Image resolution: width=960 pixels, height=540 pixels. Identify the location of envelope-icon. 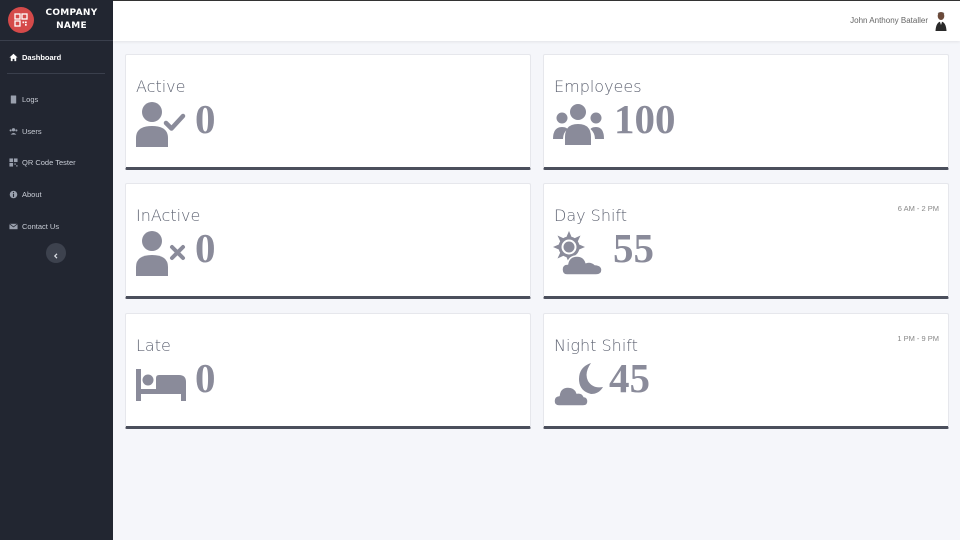
(13, 226).